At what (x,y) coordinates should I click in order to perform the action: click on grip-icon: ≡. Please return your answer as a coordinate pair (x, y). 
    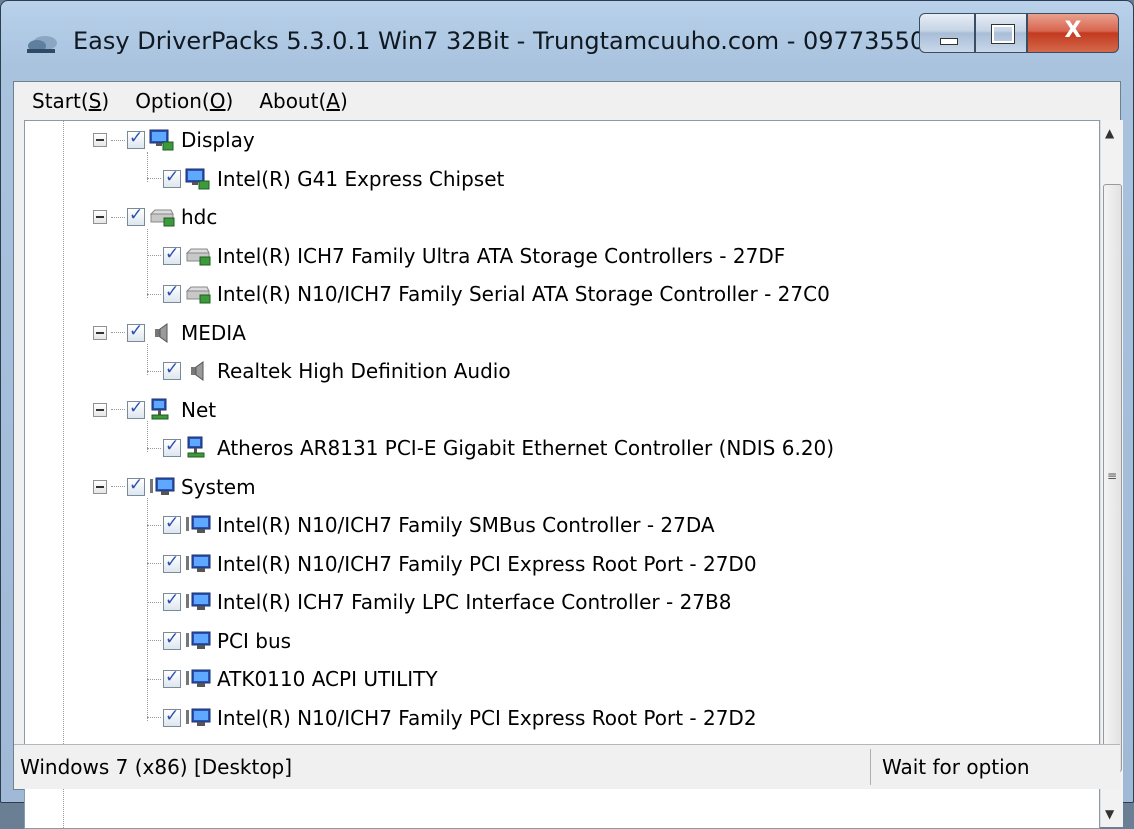
    Looking at the image, I should click on (1112, 476).